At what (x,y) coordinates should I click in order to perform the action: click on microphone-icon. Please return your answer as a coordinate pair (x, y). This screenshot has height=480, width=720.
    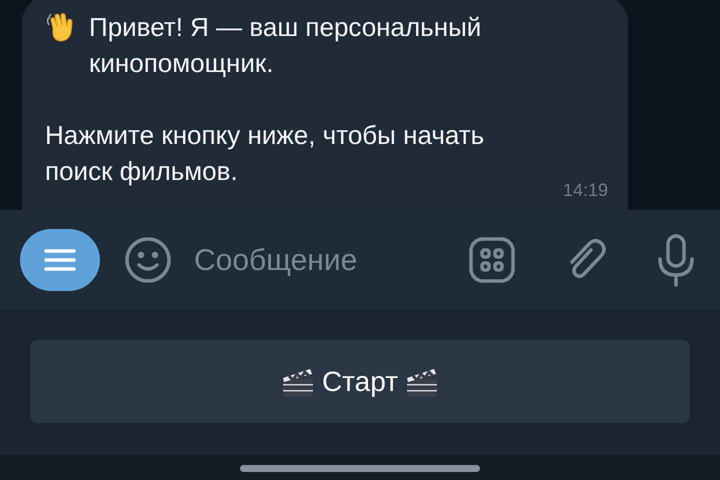
    Looking at the image, I should click on (676, 260).